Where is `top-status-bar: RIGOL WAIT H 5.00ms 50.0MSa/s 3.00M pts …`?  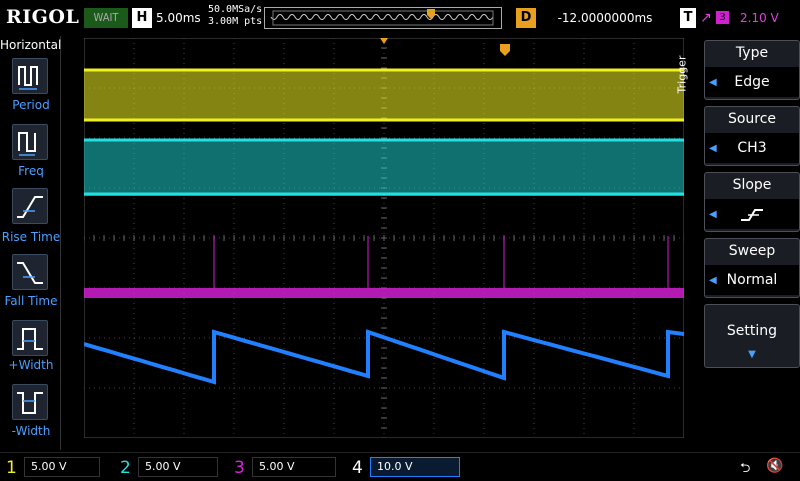 top-status-bar: RIGOL WAIT H 5.00ms 50.0MSa/s 3.00M pts … is located at coordinates (400, 18).